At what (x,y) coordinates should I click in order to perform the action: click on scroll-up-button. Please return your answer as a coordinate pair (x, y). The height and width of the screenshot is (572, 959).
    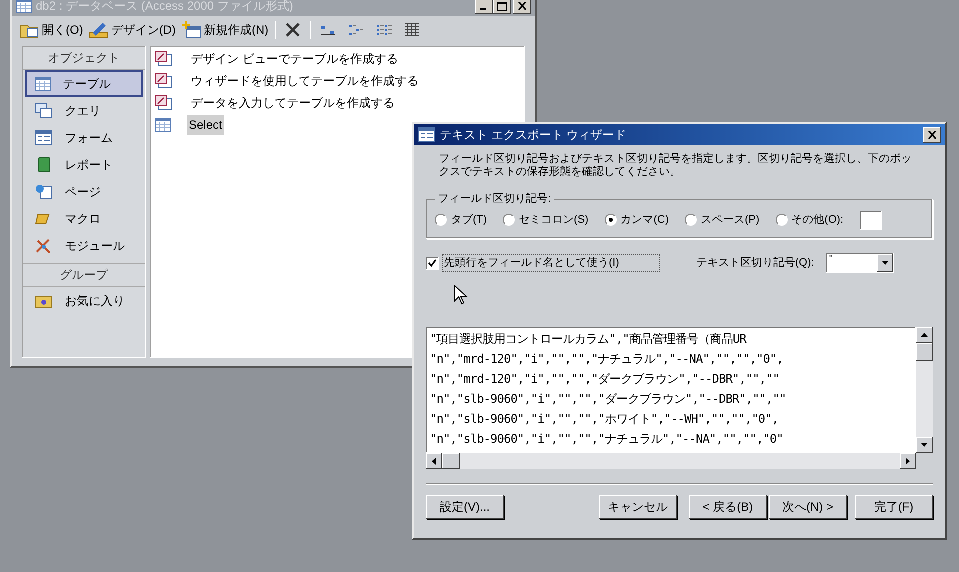
    Looking at the image, I should click on (924, 335).